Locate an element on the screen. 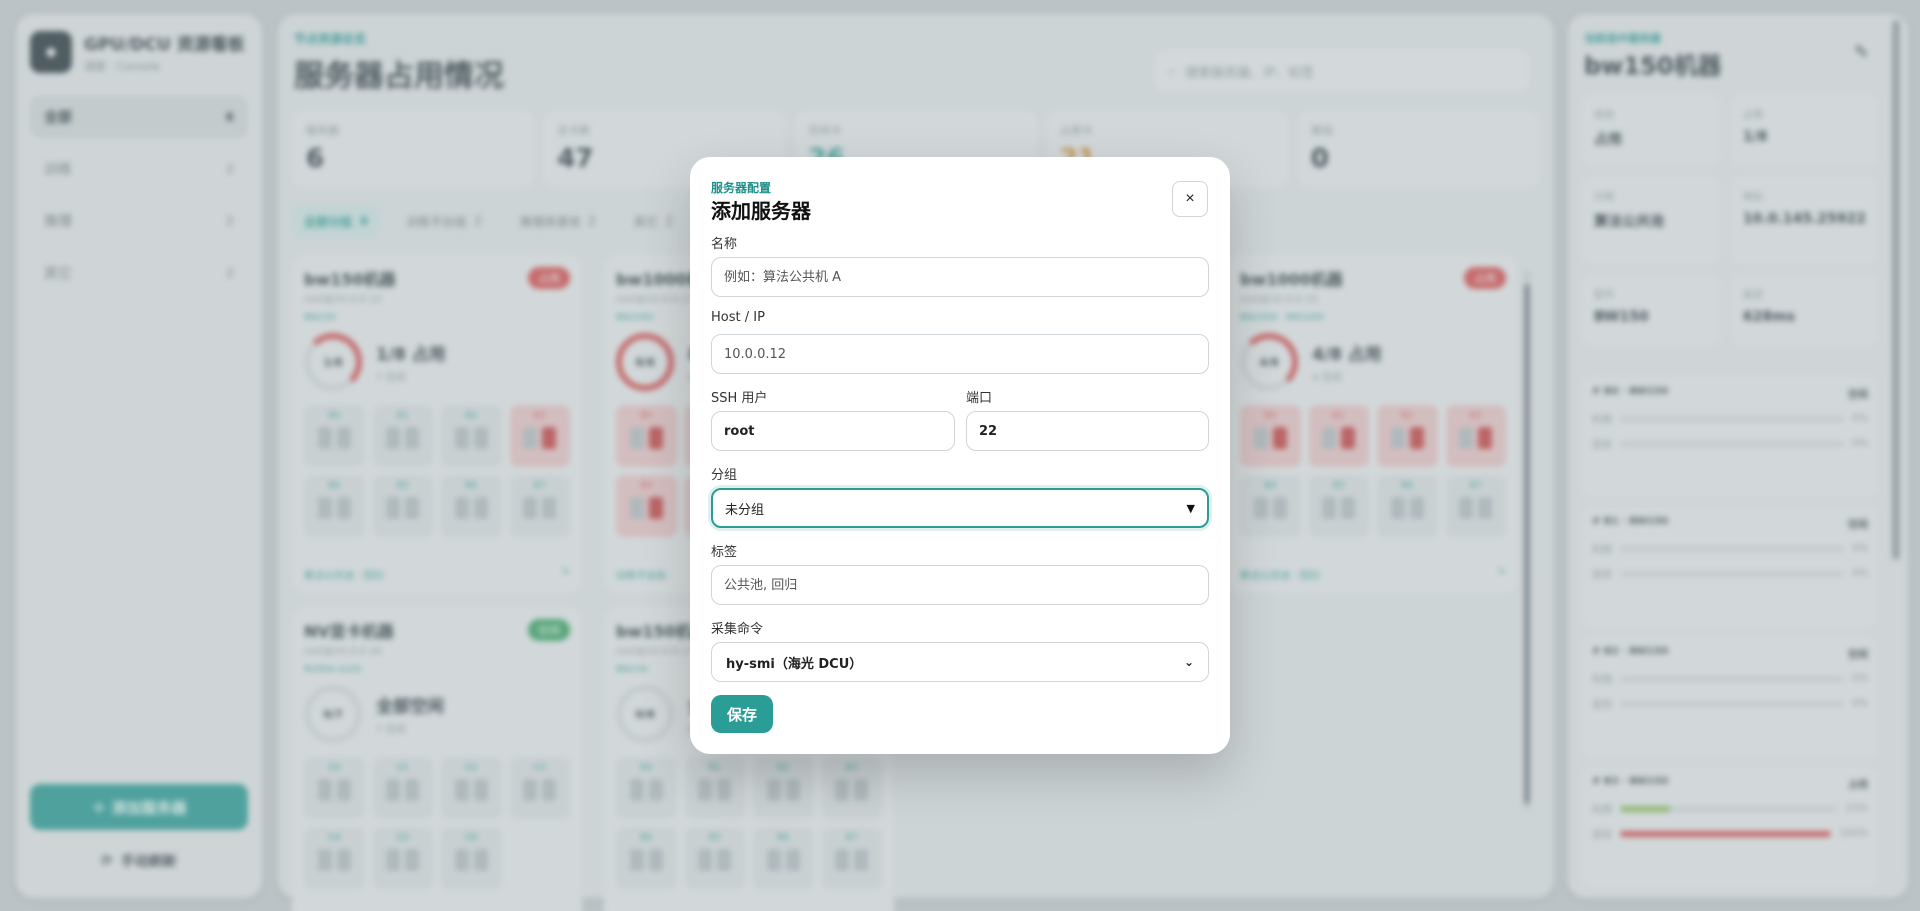 The image size is (1920, 911). close-button: × is located at coordinates (1190, 199).